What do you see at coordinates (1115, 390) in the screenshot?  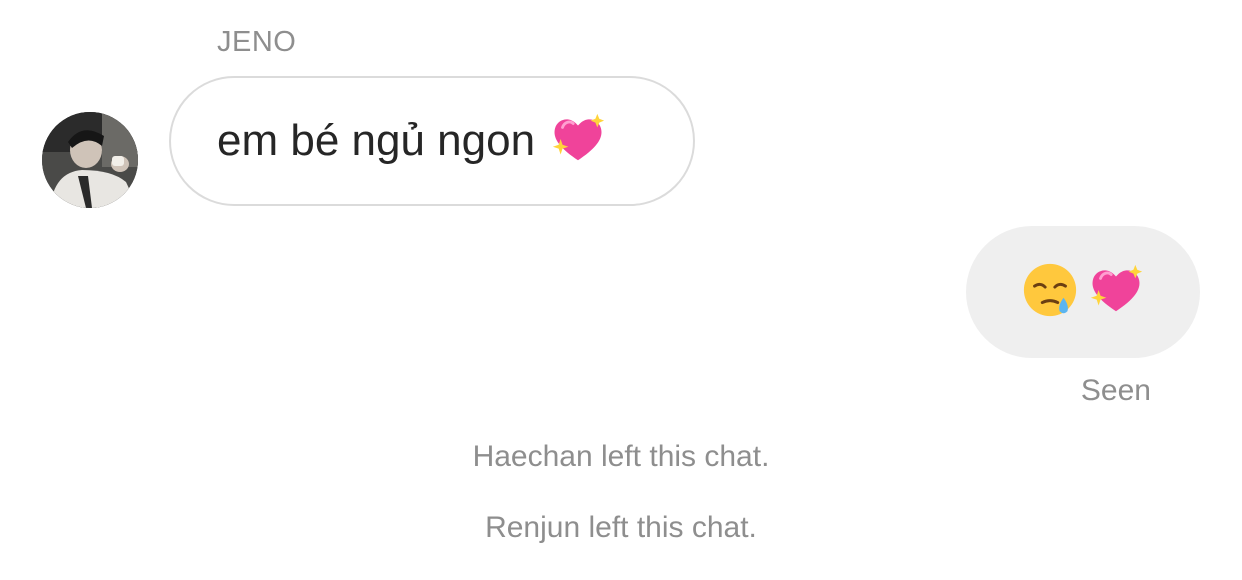 I see `seen-status: Seen` at bounding box center [1115, 390].